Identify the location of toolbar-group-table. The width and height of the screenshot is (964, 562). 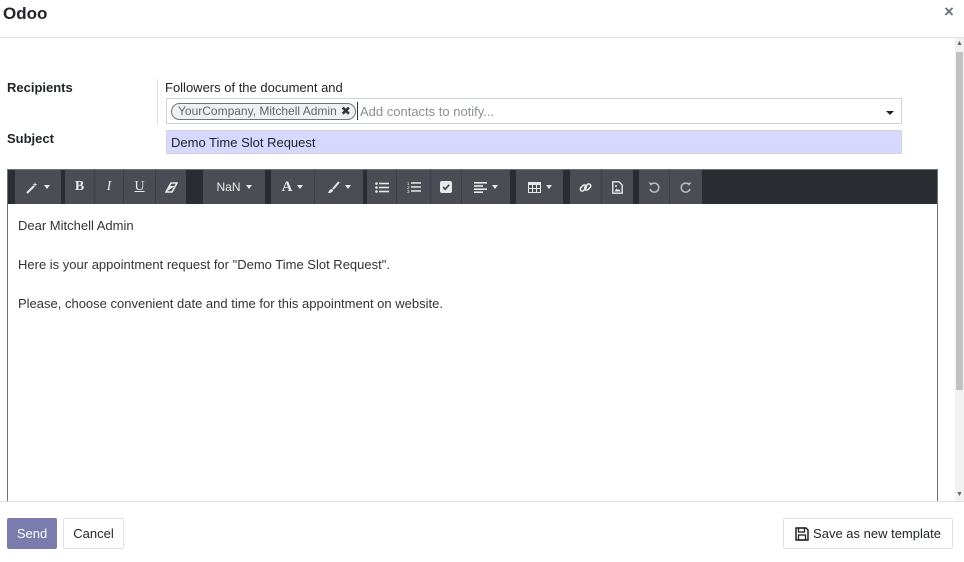
(539, 187).